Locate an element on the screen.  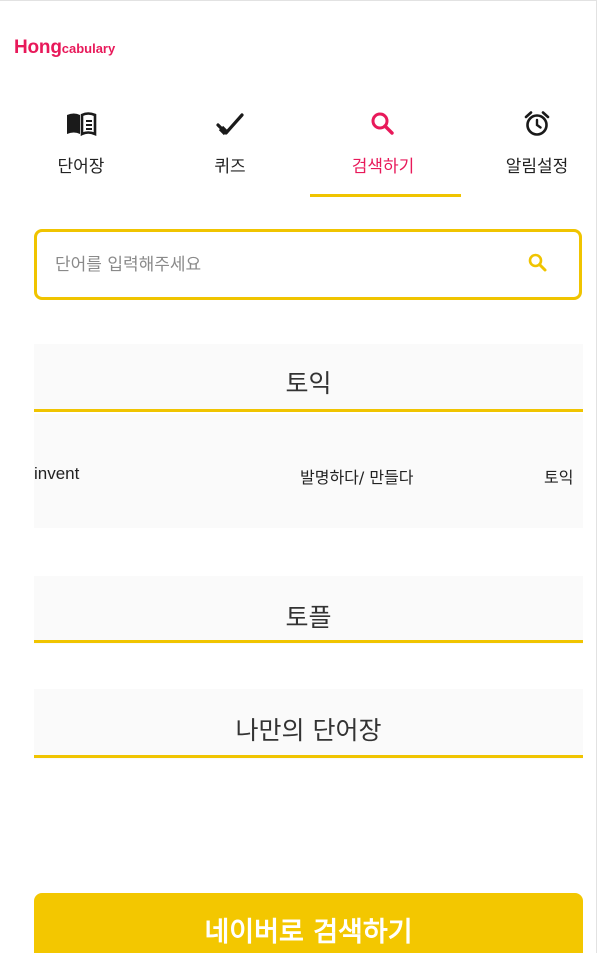
nav-label: 퀴즈 is located at coordinates (230, 167).